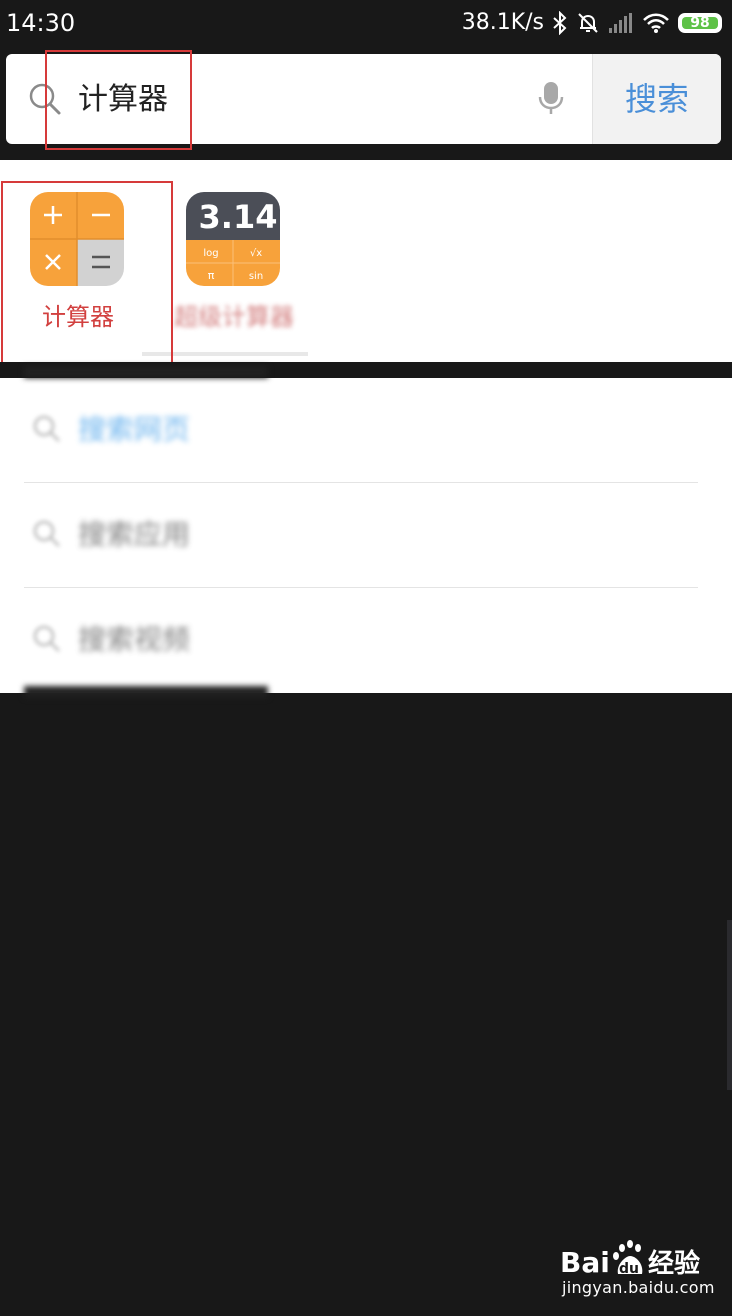 The image size is (732, 1316). What do you see at coordinates (588, 23) in the screenshot?
I see `alarm-off-icon` at bounding box center [588, 23].